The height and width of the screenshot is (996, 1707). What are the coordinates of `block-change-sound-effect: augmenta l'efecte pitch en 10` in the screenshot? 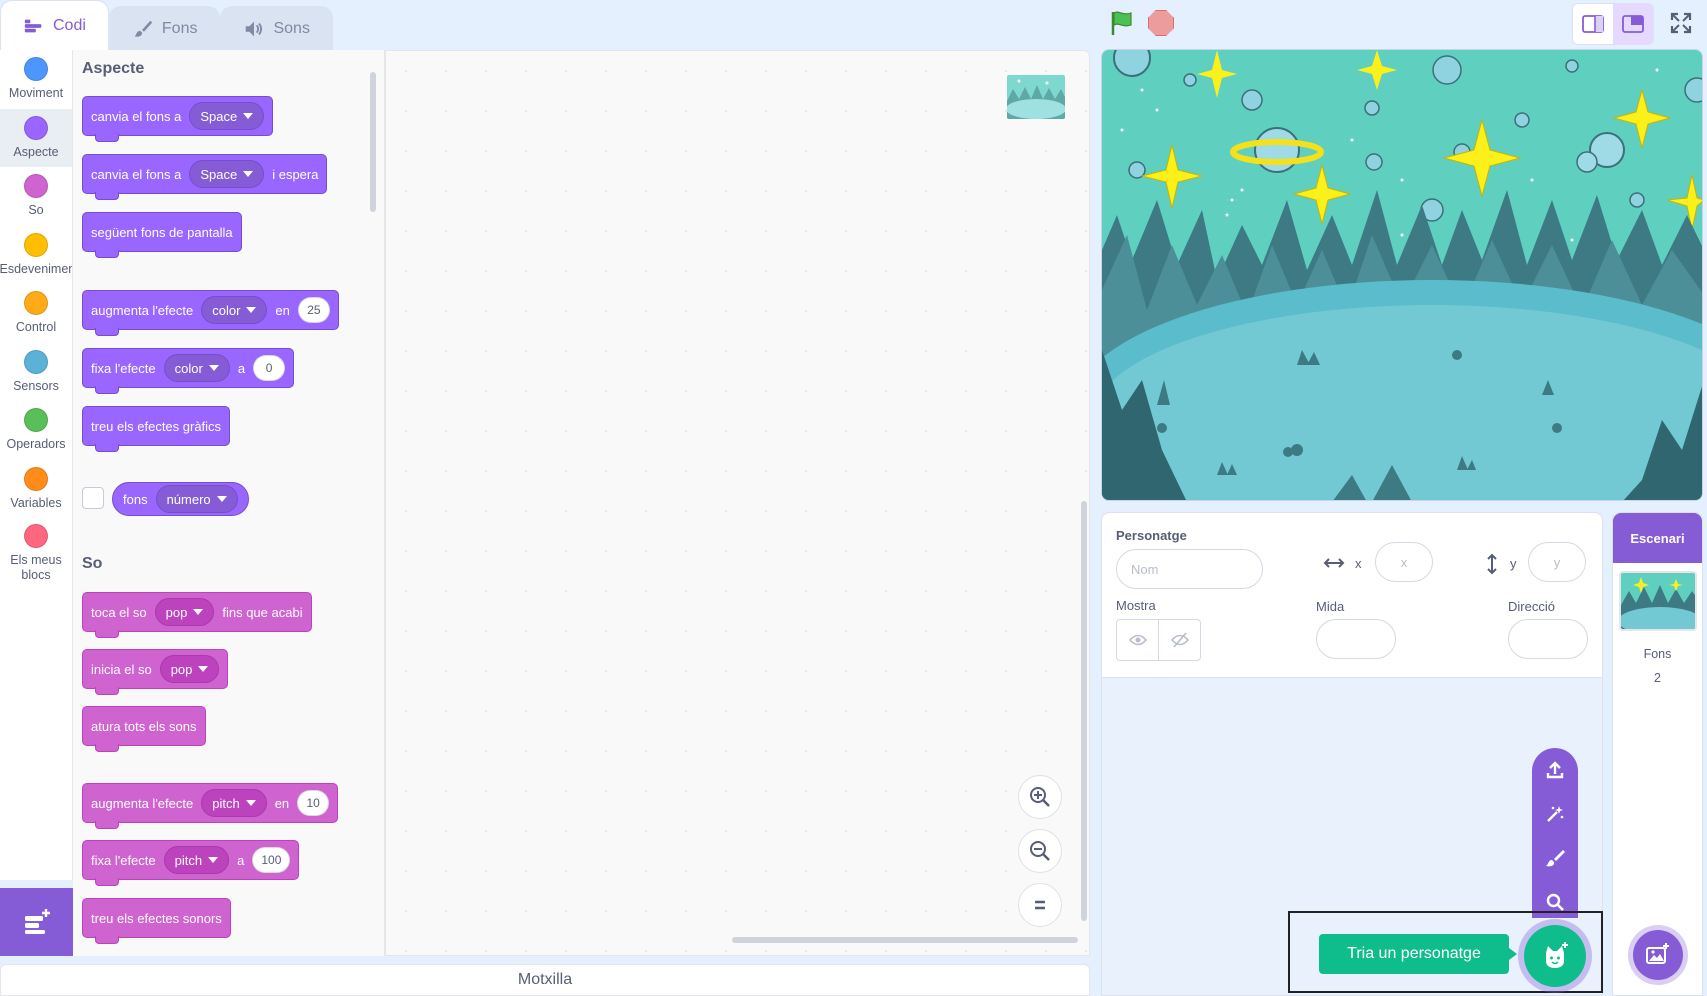 It's located at (210, 806).